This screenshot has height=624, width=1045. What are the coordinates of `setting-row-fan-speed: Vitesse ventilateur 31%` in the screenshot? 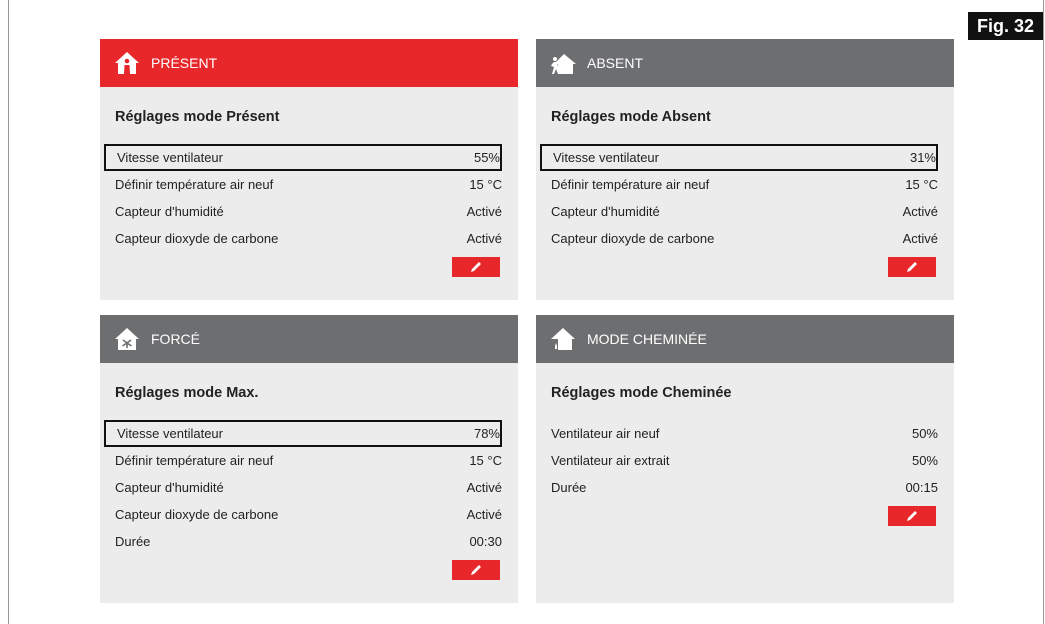 It's located at (739, 157).